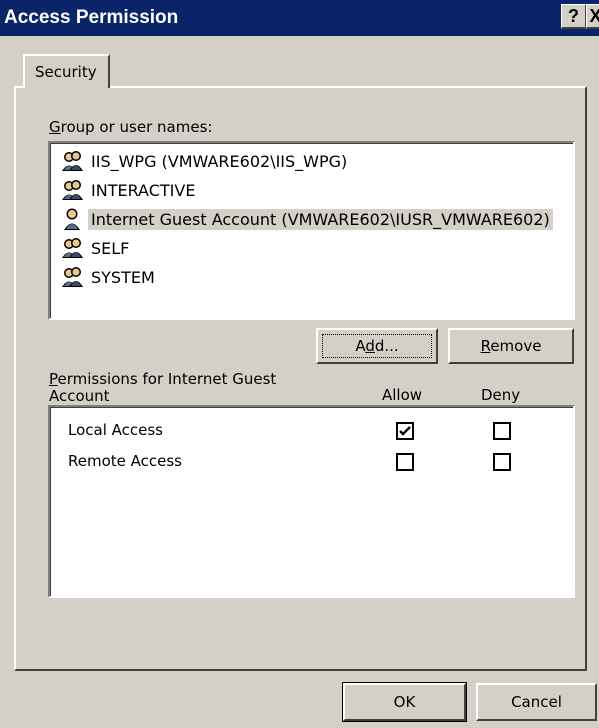 The width and height of the screenshot is (599, 728). I want to click on user-name: SYSTEM, so click(123, 277).